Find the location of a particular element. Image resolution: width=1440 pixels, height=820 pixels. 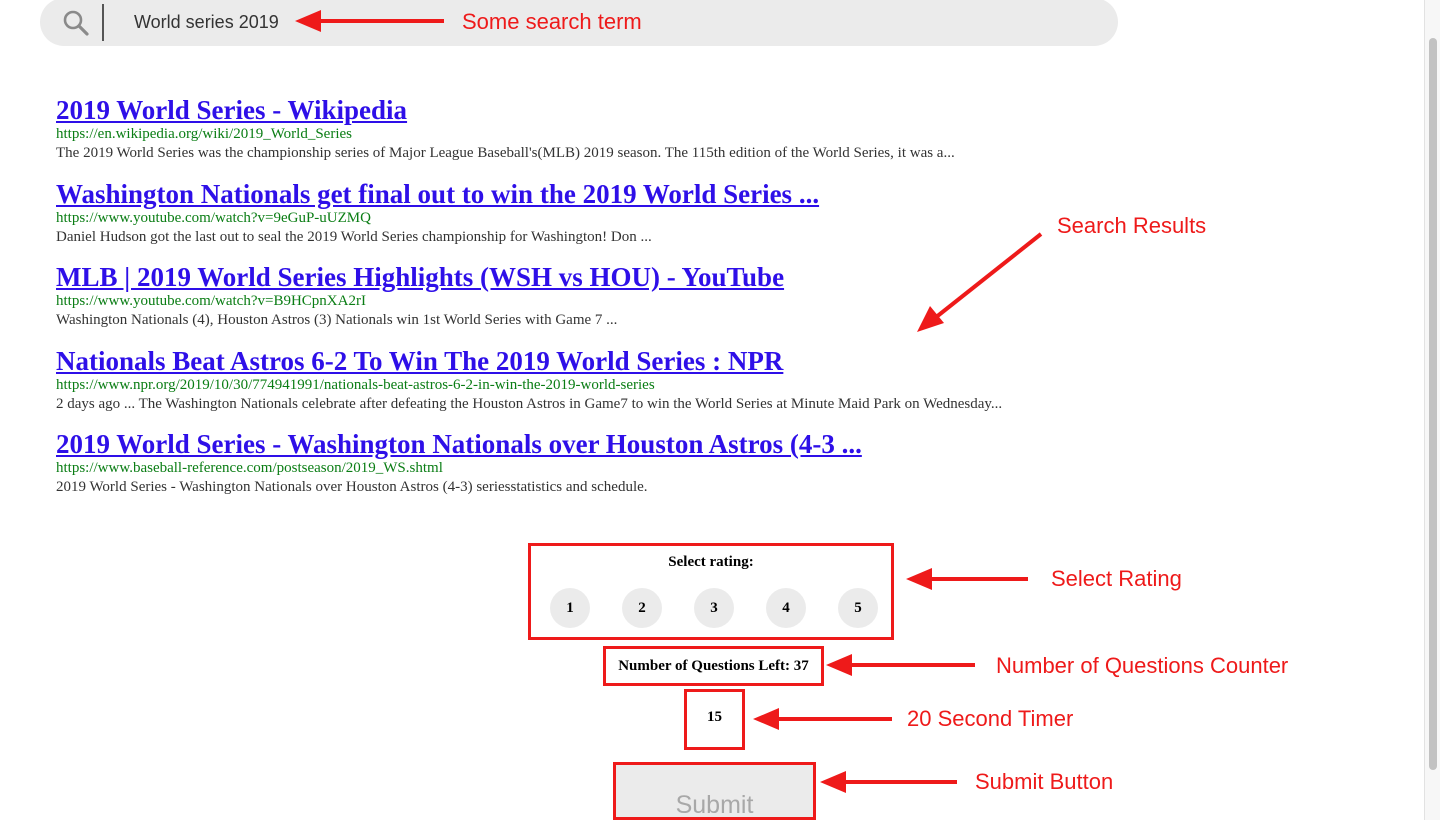

annotation-search-term: Some search term is located at coordinates (552, 21).